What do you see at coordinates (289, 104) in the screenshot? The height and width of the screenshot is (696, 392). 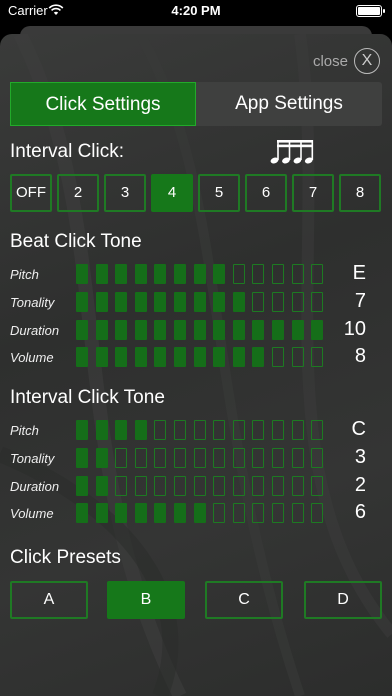 I see `tab-app-settings: App Settings` at bounding box center [289, 104].